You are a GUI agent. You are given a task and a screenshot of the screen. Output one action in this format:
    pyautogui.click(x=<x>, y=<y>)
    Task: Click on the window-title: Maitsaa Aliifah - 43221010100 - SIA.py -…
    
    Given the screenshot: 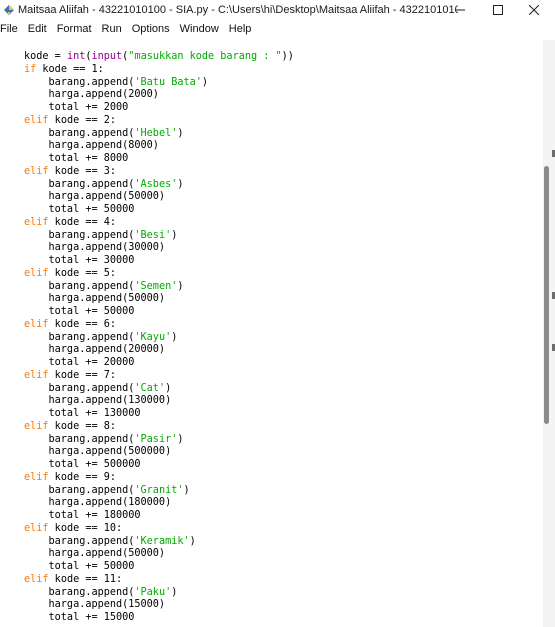 What is the action you would take?
    pyautogui.click(x=238, y=10)
    